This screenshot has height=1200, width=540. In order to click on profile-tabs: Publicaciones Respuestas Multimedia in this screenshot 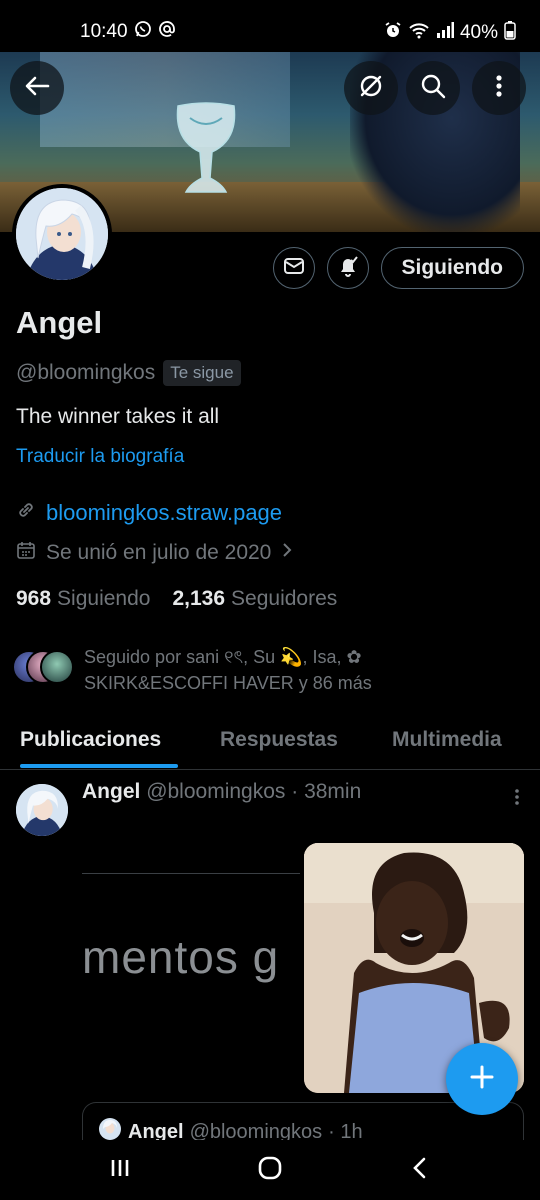, I will do `click(270, 741)`.